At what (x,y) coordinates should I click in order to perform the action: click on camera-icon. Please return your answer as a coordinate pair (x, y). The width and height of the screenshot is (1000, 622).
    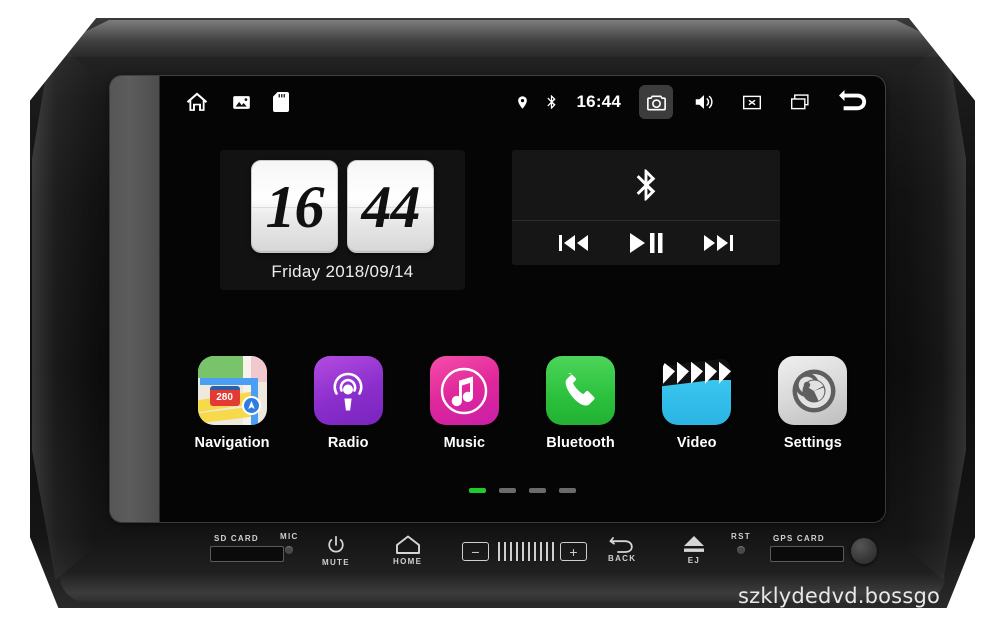
    Looking at the image, I should click on (656, 102).